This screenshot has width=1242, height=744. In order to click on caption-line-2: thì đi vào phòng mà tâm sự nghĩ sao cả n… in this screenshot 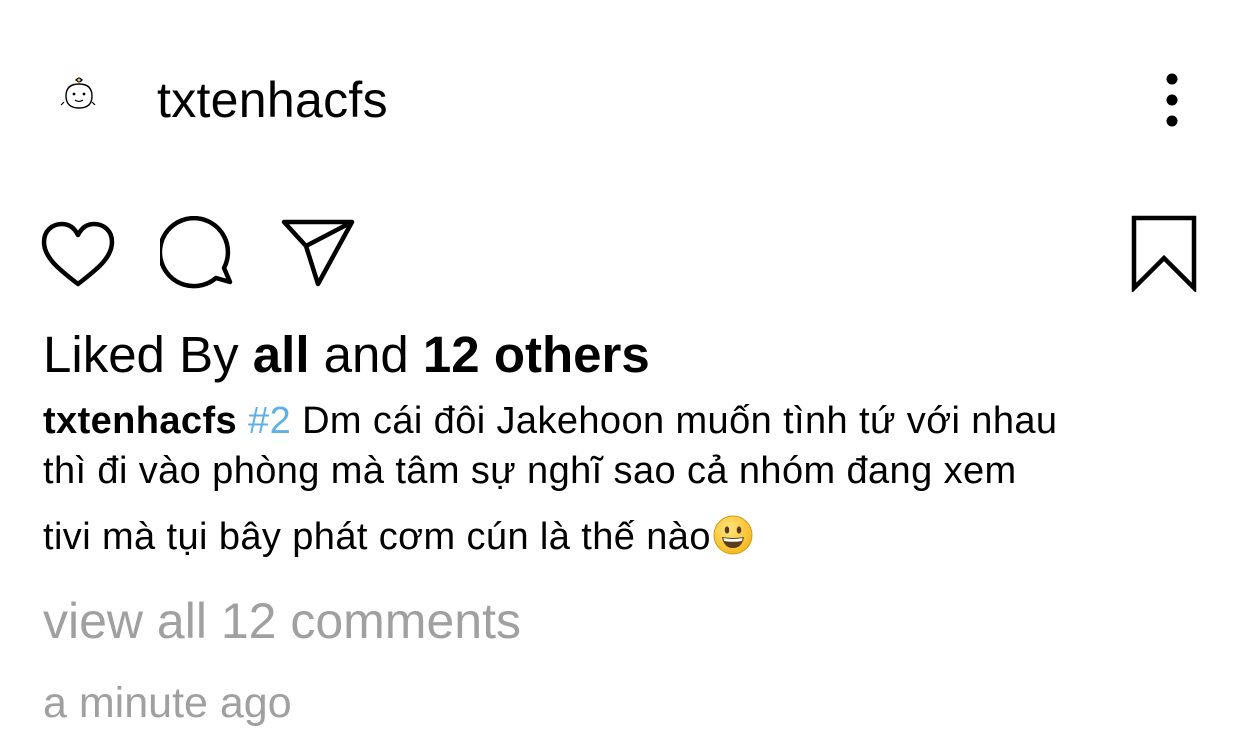, I will do `click(530, 471)`.